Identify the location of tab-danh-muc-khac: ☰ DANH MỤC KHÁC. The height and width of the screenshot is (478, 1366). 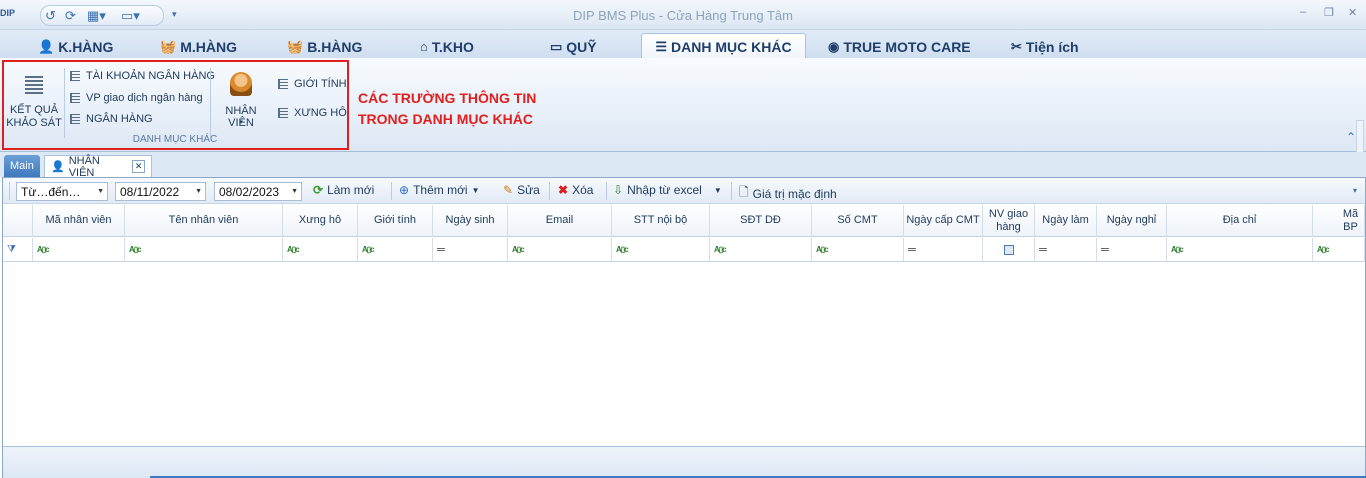
(723, 45).